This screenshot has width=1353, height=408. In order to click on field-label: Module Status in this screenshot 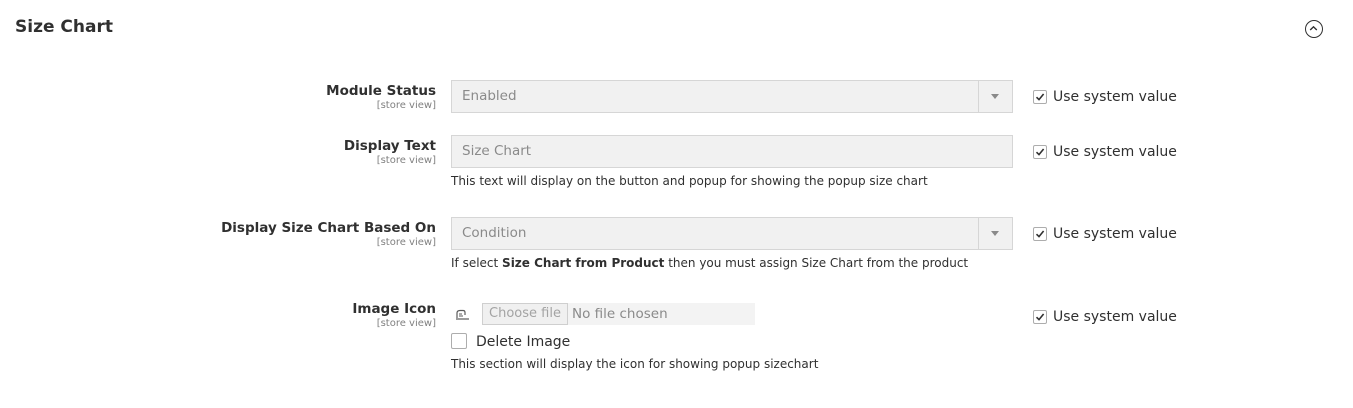, I will do `click(381, 91)`.